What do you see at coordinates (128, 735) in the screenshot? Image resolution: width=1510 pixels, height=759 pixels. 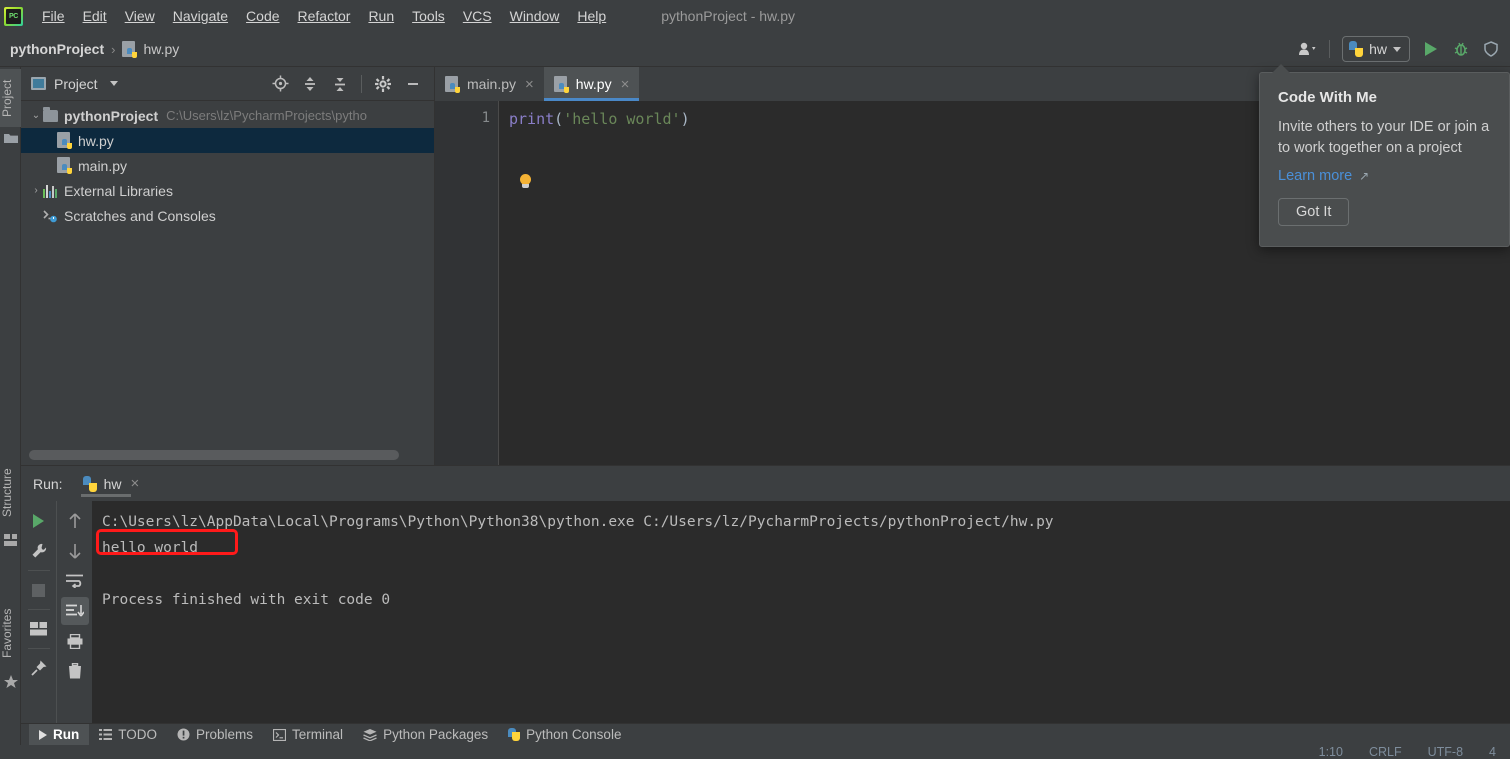 I see `bottom-item-todo: TODO` at bounding box center [128, 735].